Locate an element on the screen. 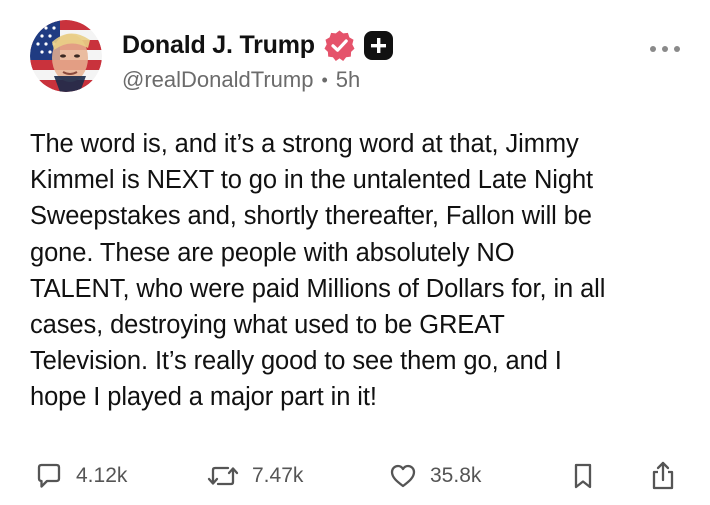  reply-count: 4.12k is located at coordinates (102, 475).